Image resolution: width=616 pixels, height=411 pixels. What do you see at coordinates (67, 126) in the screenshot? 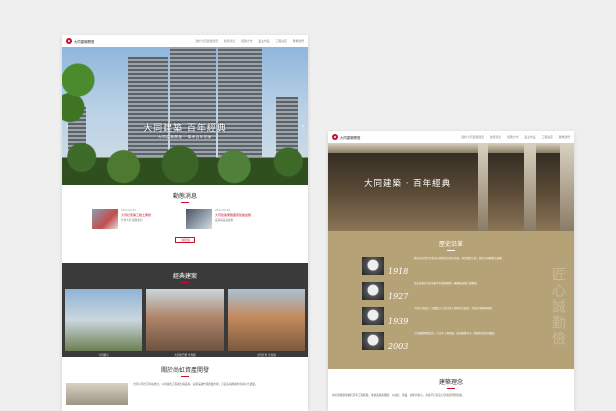
I see `chevron-left-icon: ‹` at bounding box center [67, 126].